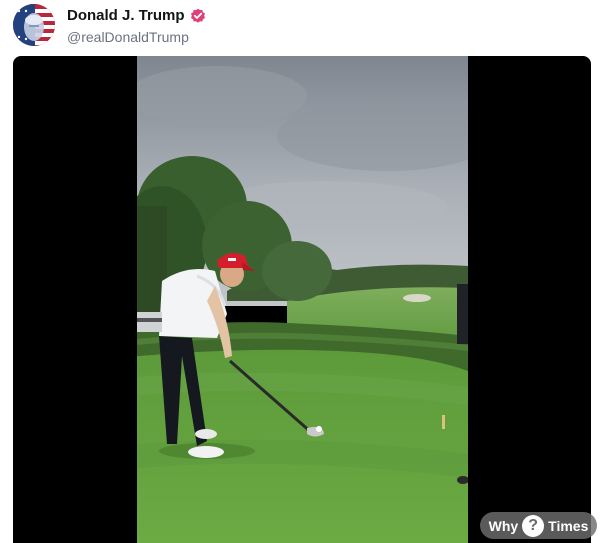 The width and height of the screenshot is (600, 543). What do you see at coordinates (197, 15) in the screenshot?
I see `verified-badge-icon` at bounding box center [197, 15].